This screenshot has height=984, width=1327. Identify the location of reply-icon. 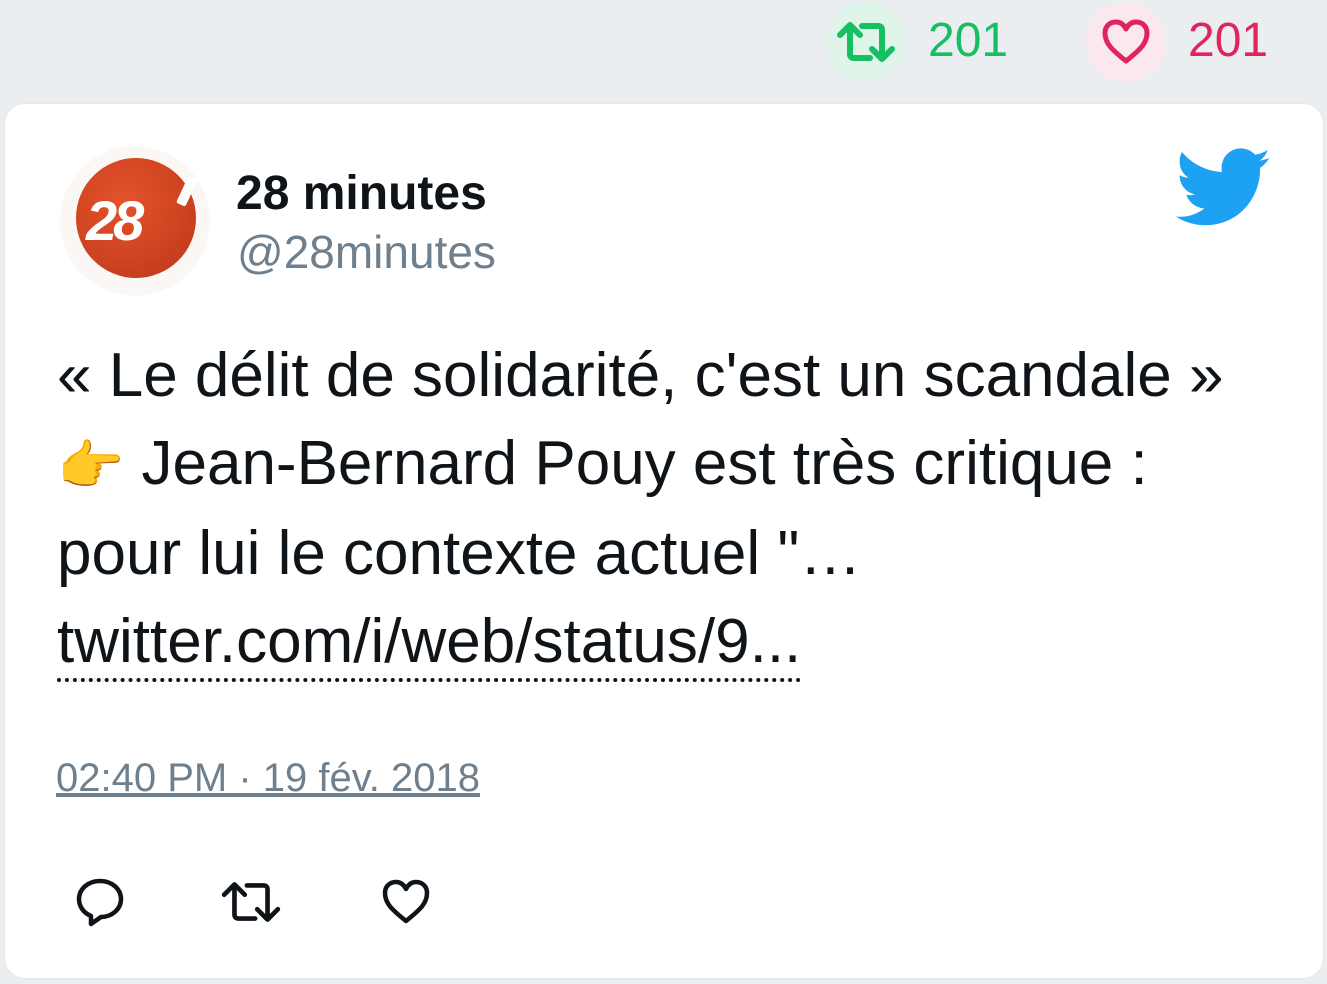
(100, 902).